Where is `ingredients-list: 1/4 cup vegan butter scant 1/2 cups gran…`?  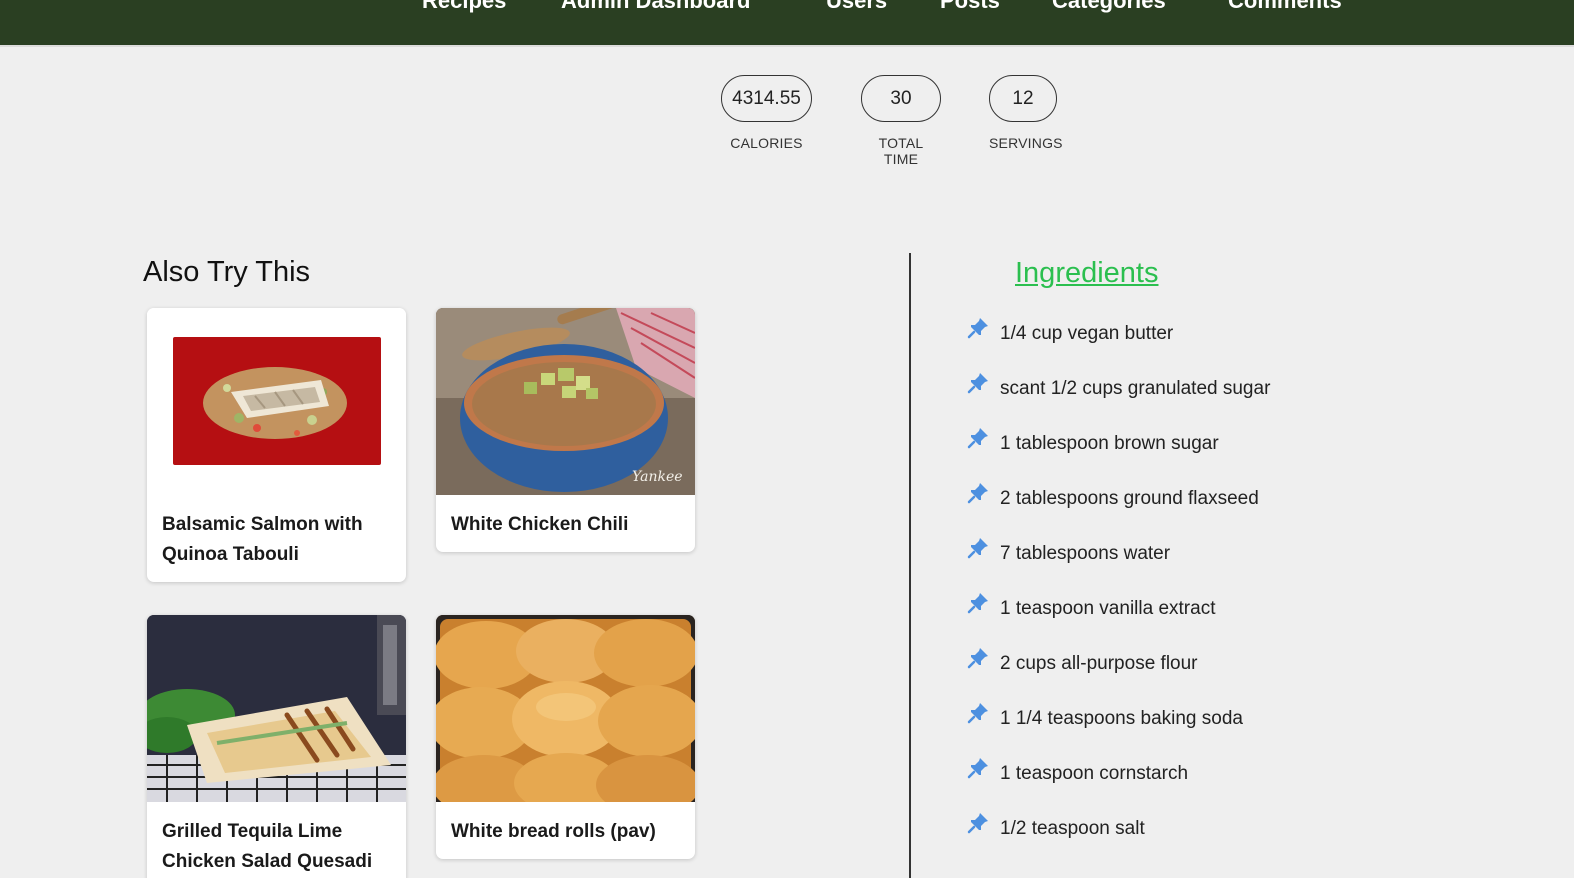 ingredients-list: 1/4 cup vegan butter scant 1/2 cups gran… is located at coordinates (1118, 591).